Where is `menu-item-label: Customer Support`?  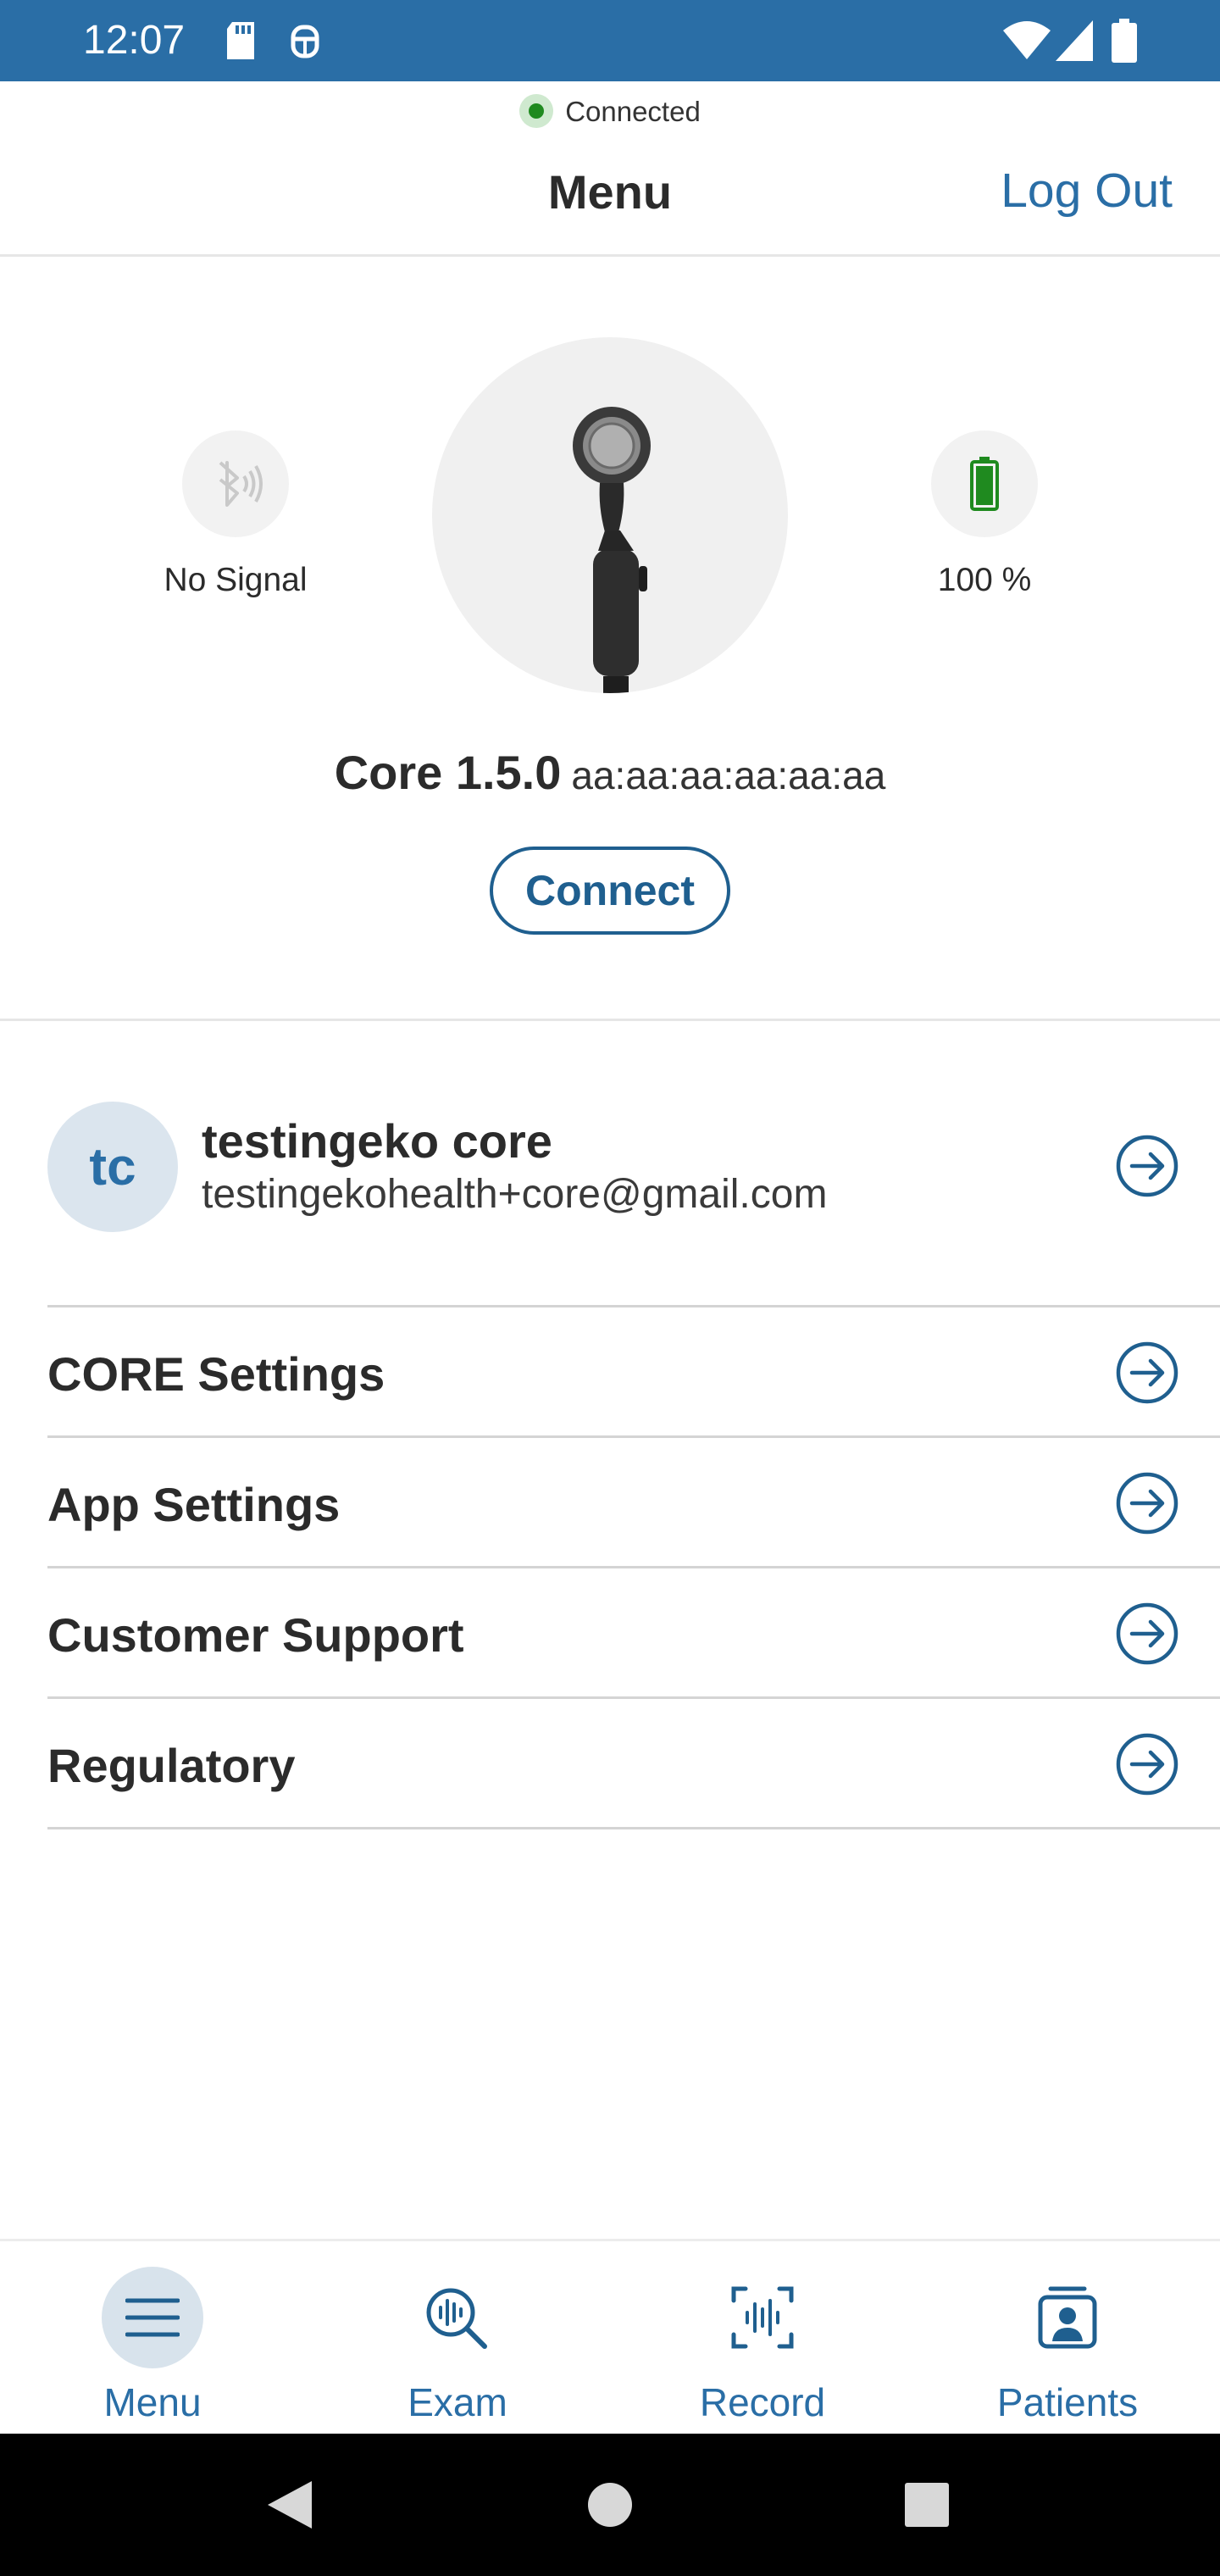 menu-item-label: Customer Support is located at coordinates (255, 1635).